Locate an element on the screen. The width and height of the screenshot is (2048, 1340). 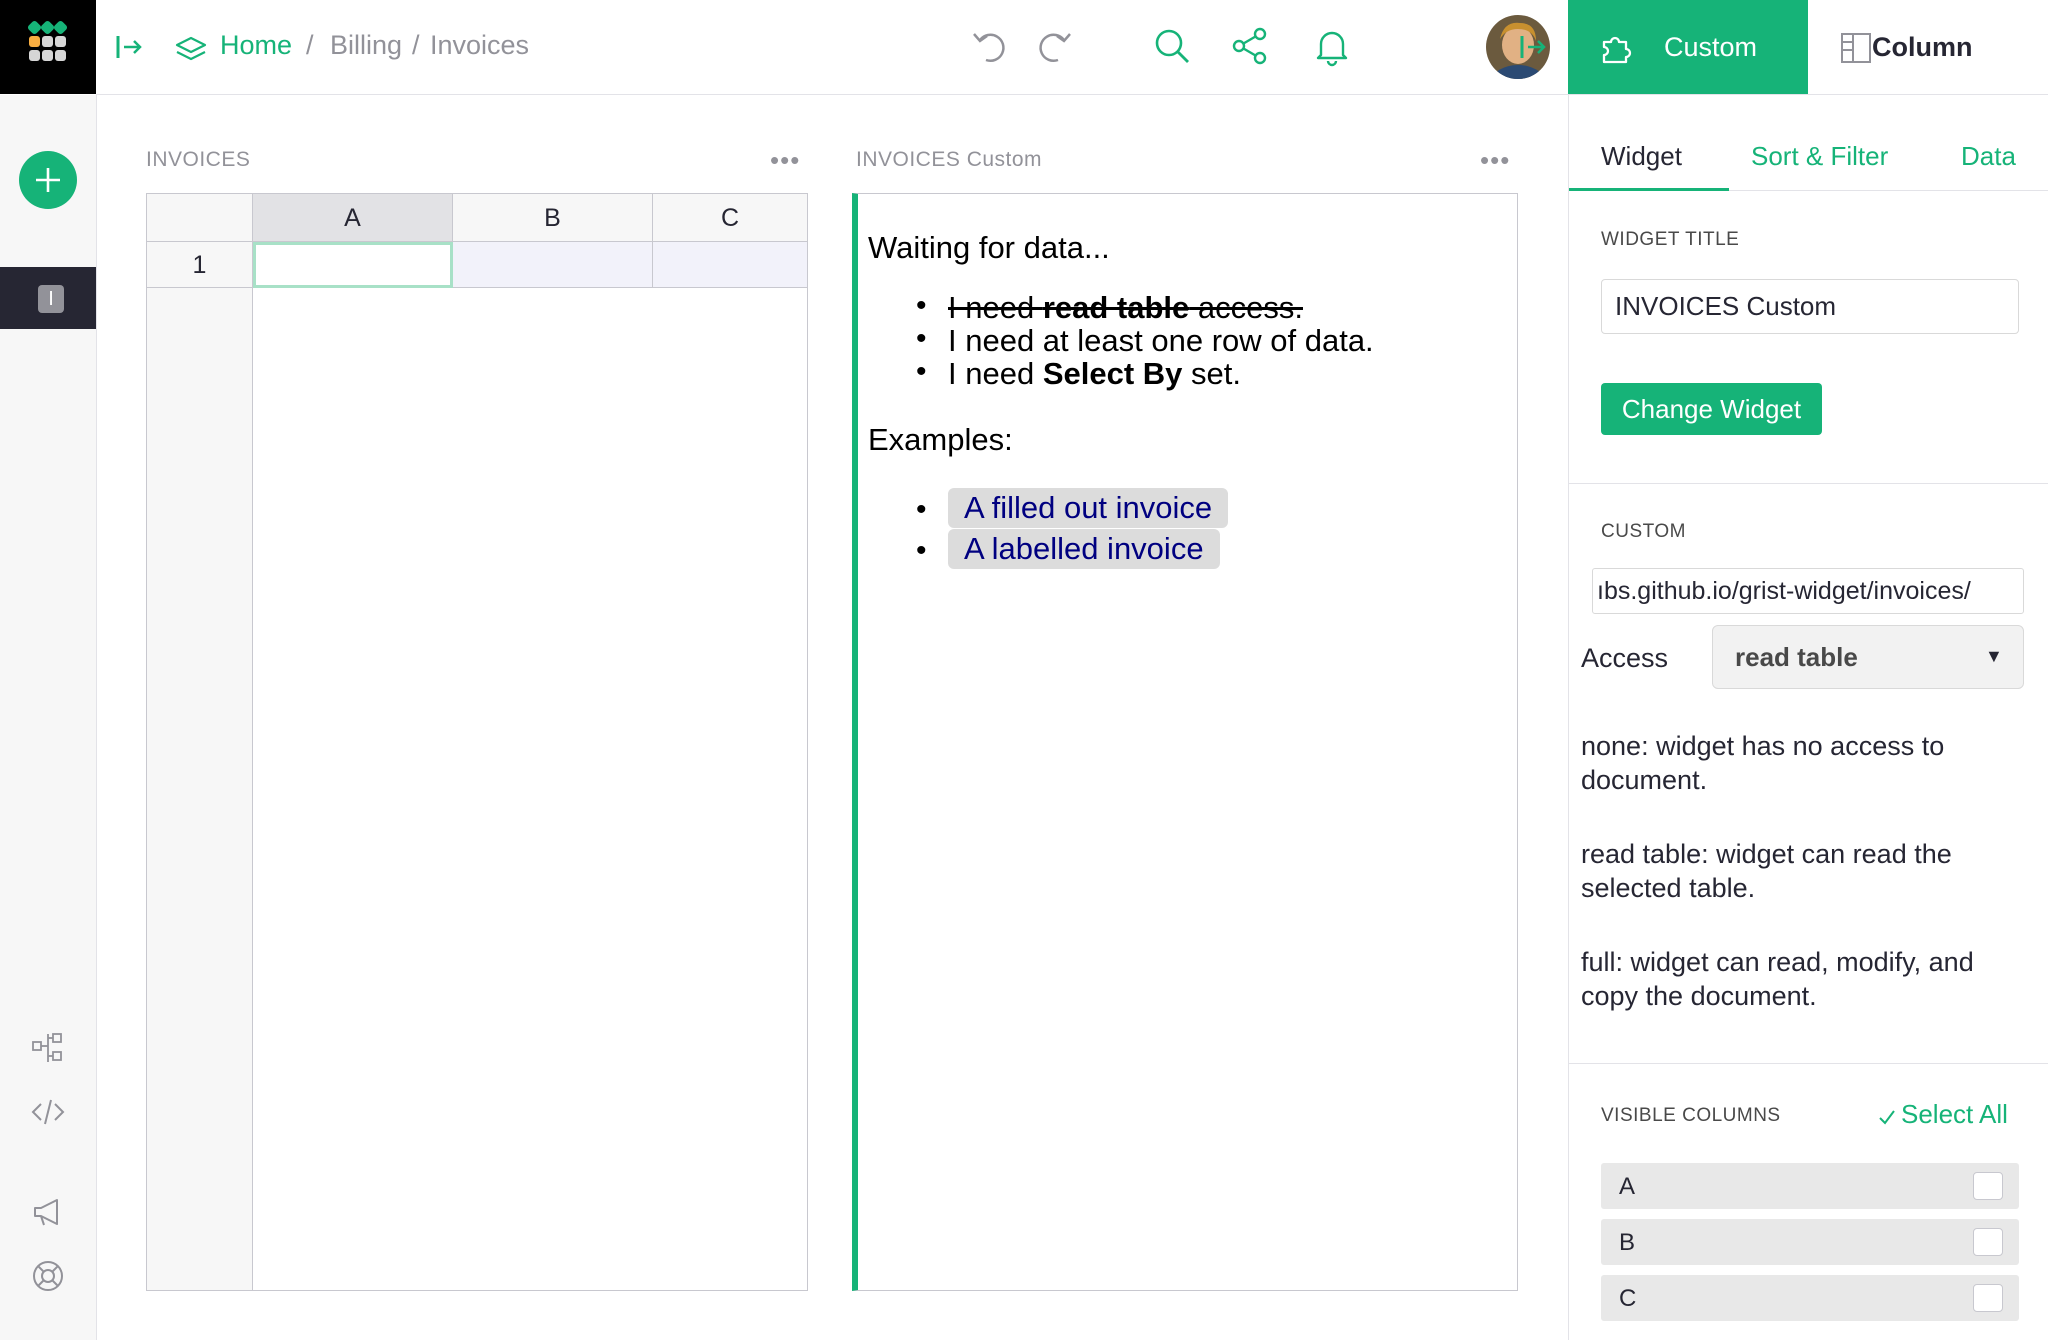
column-header-c: C is located at coordinates (730, 218).